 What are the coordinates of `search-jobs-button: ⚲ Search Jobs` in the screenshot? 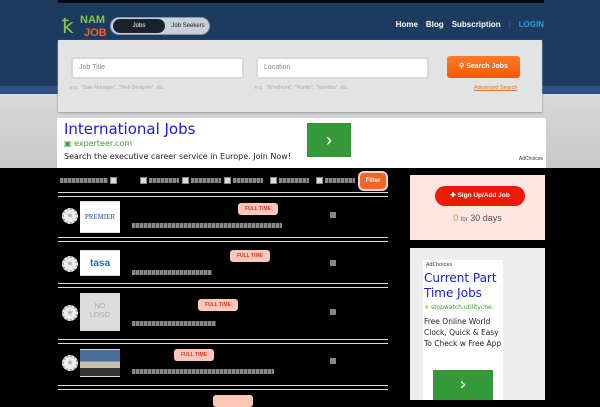 It's located at (483, 67).